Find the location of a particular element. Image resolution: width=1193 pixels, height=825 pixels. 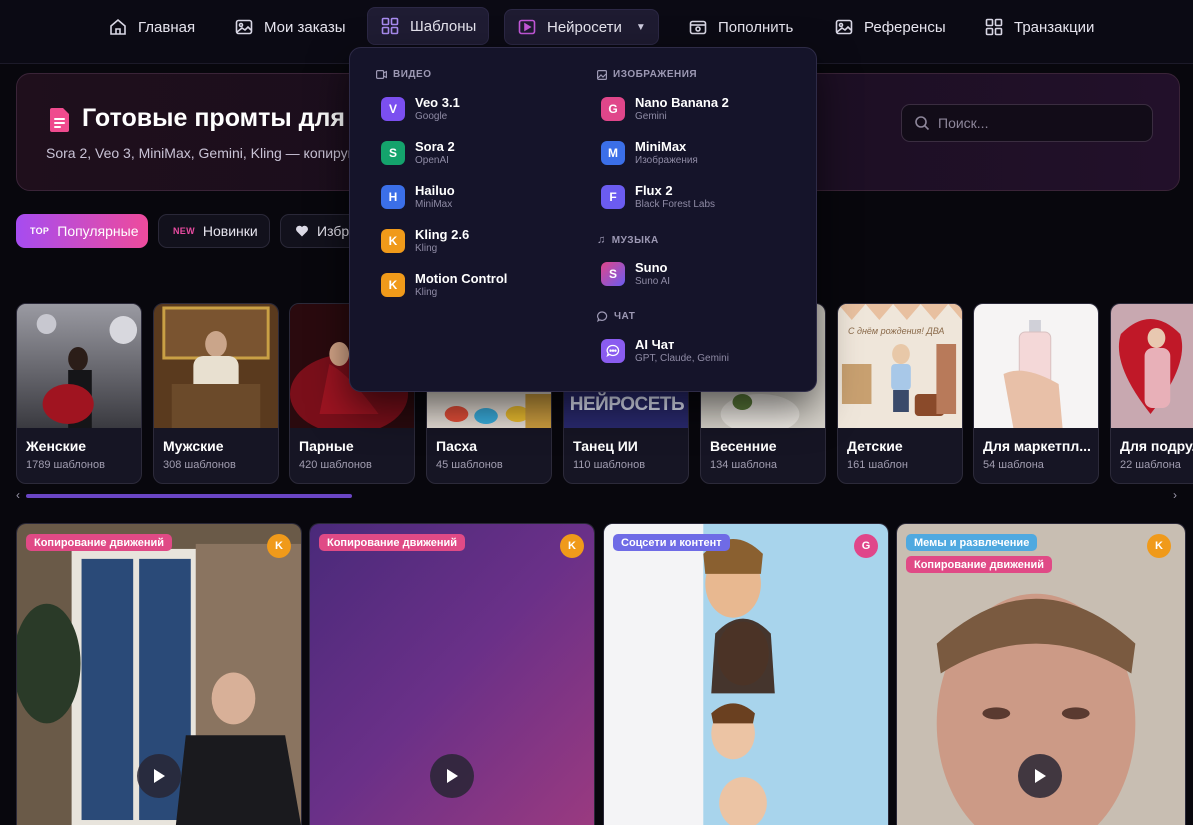

nav-label: Транзакции is located at coordinates (1054, 27).